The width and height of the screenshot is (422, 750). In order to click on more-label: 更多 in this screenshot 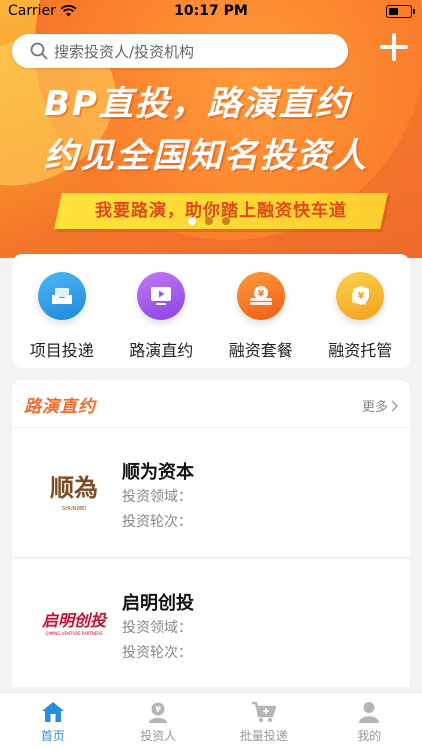, I will do `click(374, 407)`.